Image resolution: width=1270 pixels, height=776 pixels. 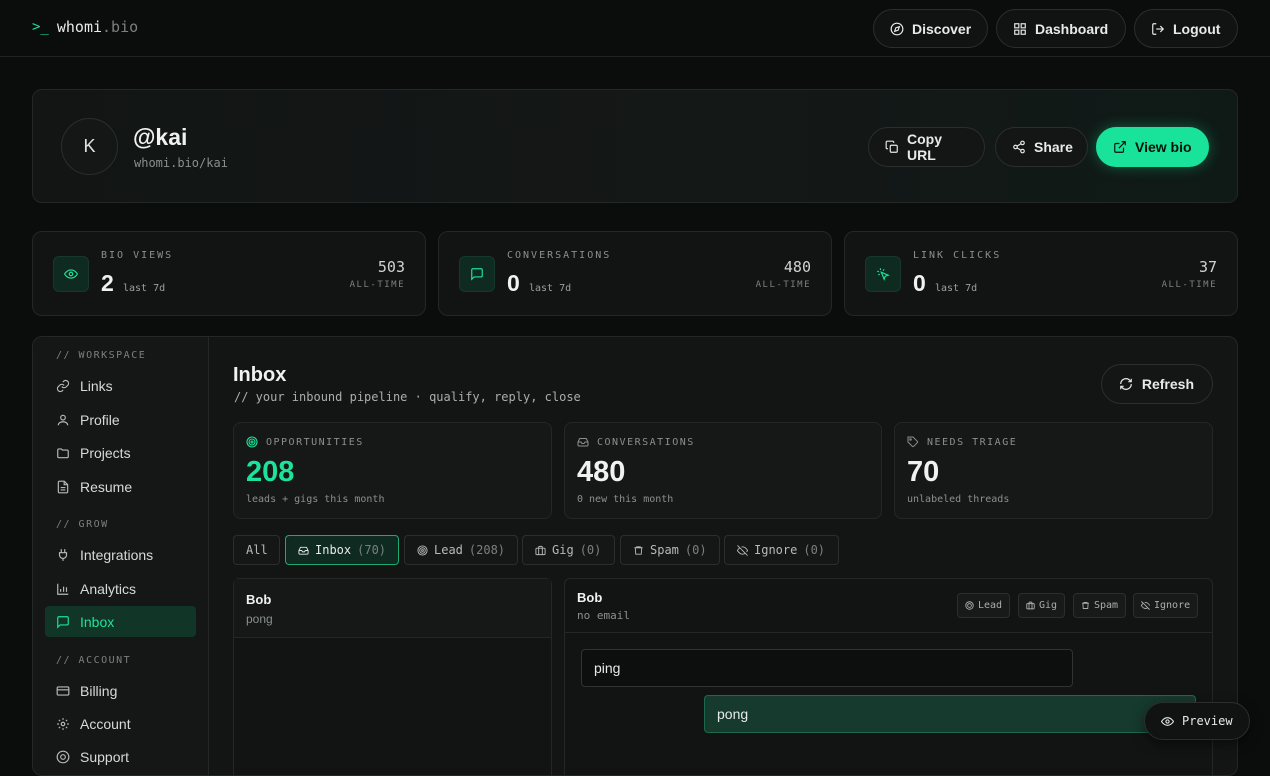 What do you see at coordinates (79, 27) in the screenshot?
I see `brand-name: whomi` at bounding box center [79, 27].